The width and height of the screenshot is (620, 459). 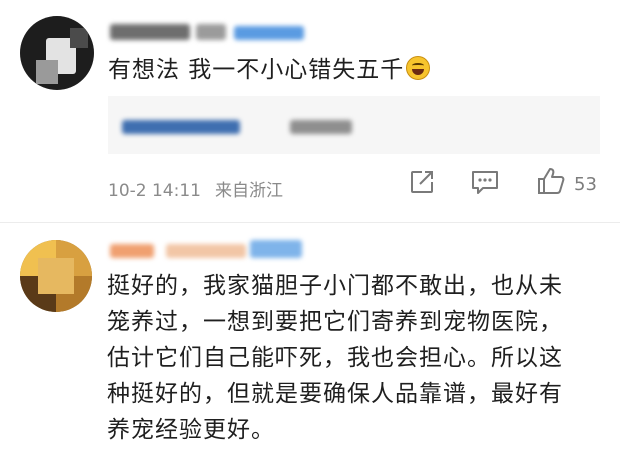 What do you see at coordinates (256, 70) in the screenshot?
I see `comment-text-content: 有想法 我一不小心错失五千` at bounding box center [256, 70].